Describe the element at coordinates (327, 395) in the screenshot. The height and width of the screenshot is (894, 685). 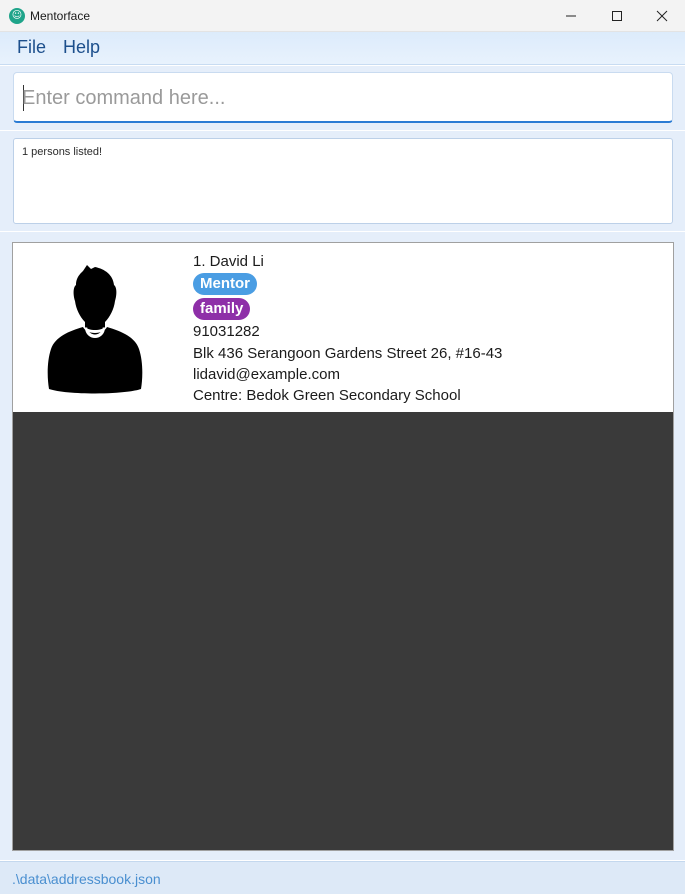
I see `person-centre: Centre: Bedok Green Secondary School` at that location.